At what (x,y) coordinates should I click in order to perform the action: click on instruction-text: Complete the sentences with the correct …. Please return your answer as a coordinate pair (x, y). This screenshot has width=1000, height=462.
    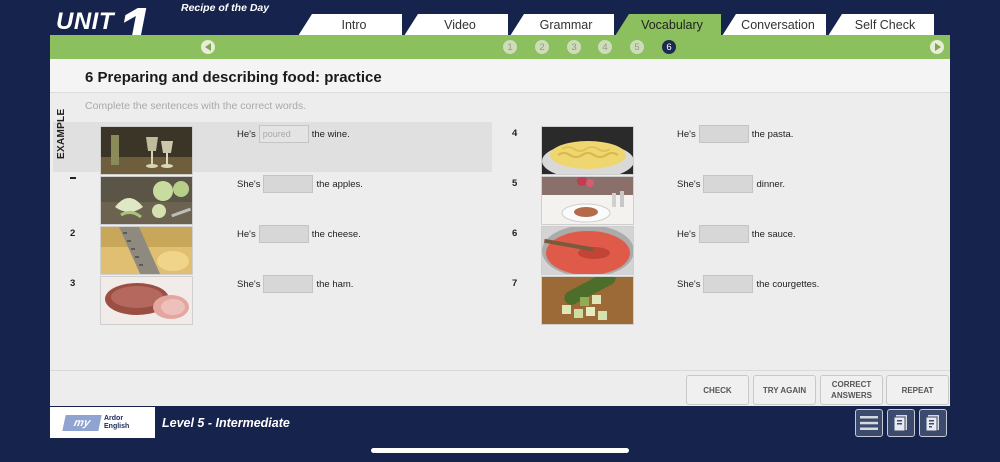
    Looking at the image, I should click on (196, 106).